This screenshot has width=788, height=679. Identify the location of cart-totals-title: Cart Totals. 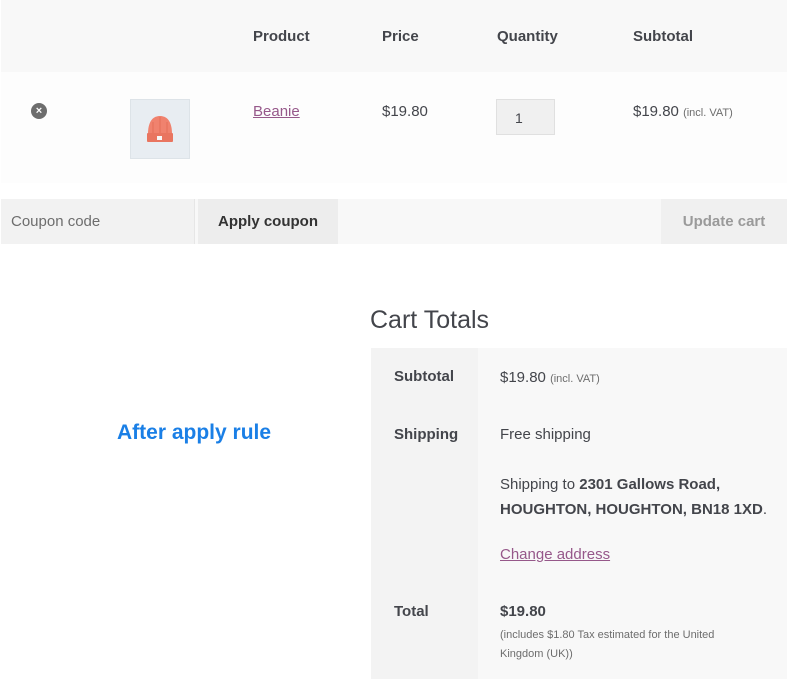
(430, 320).